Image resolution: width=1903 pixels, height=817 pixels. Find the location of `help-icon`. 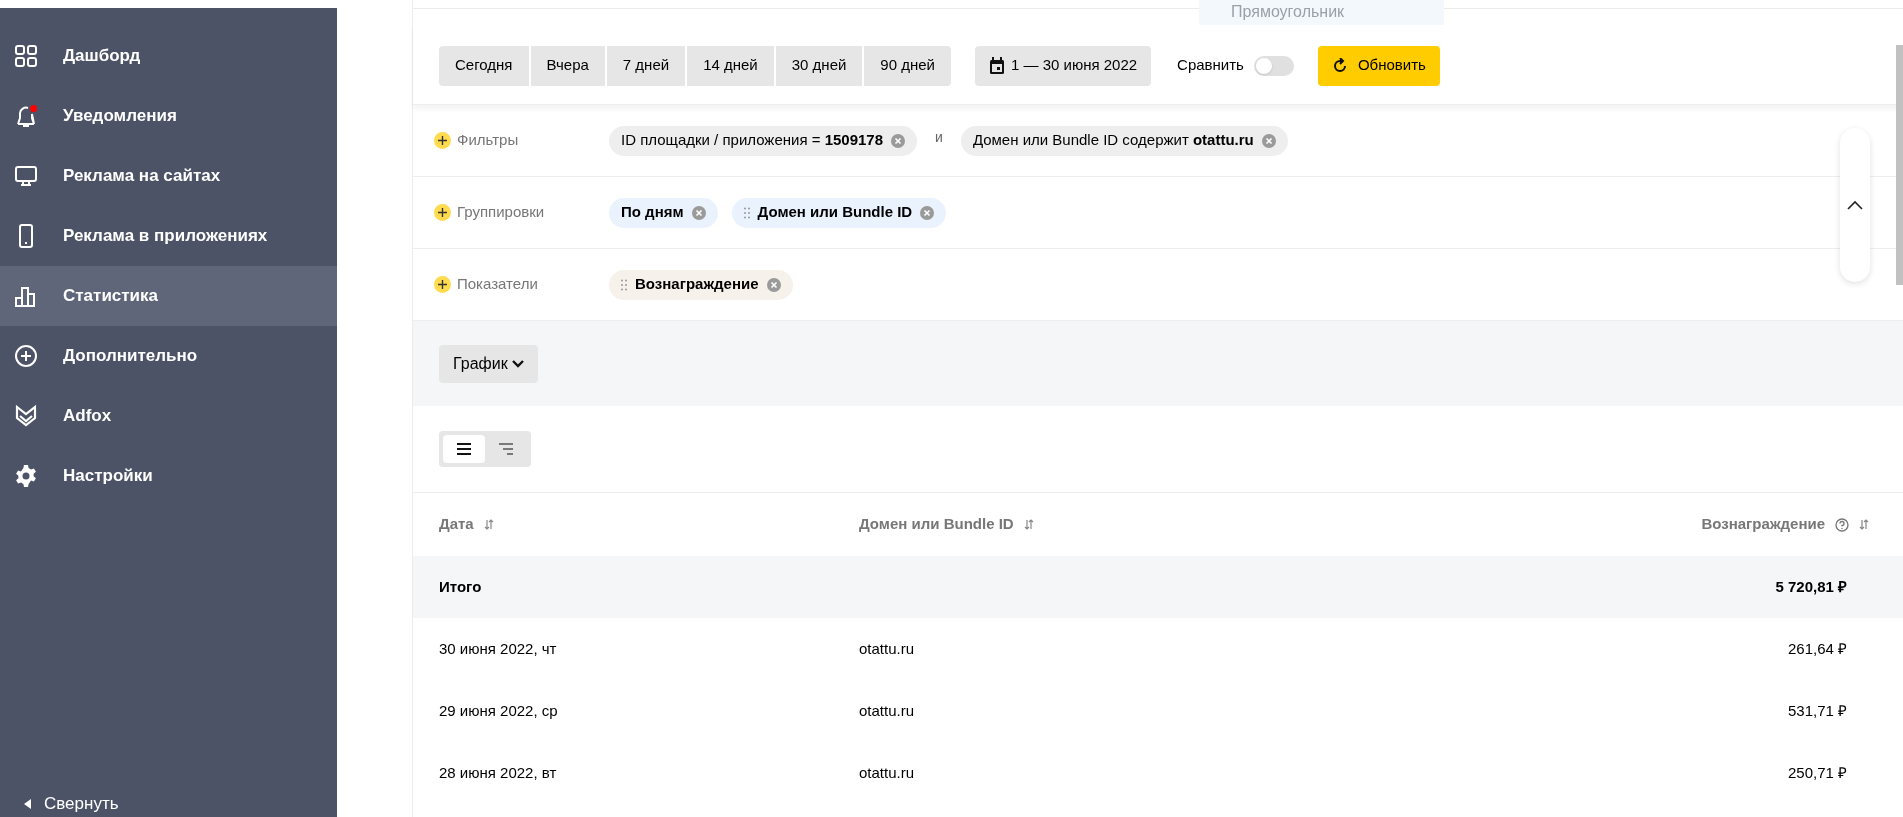

help-icon is located at coordinates (1842, 524).